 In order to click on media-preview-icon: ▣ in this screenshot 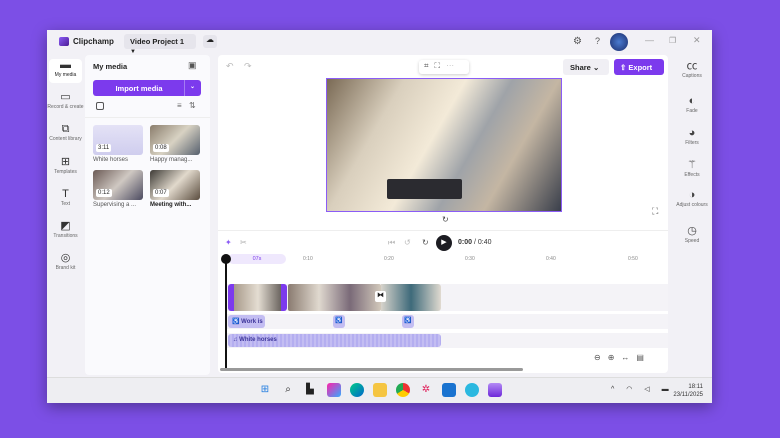, I will do `click(192, 65)`.